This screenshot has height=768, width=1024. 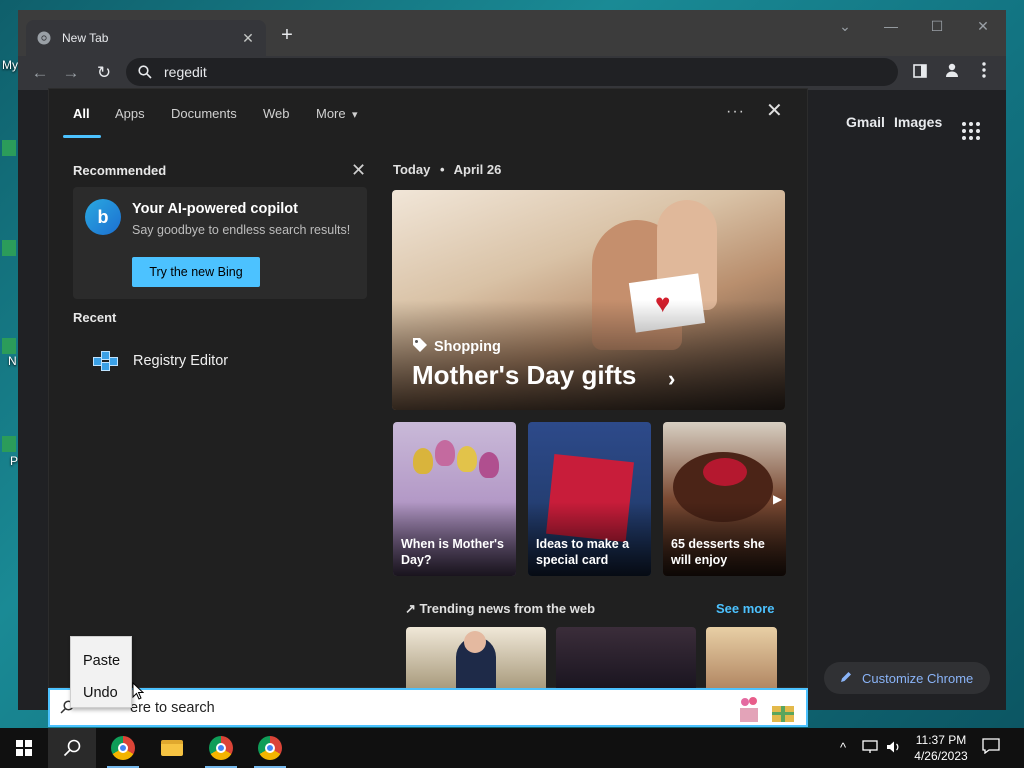 What do you see at coordinates (500, 608) in the screenshot?
I see `trending-news-heading: ↗ Trending news from the web` at bounding box center [500, 608].